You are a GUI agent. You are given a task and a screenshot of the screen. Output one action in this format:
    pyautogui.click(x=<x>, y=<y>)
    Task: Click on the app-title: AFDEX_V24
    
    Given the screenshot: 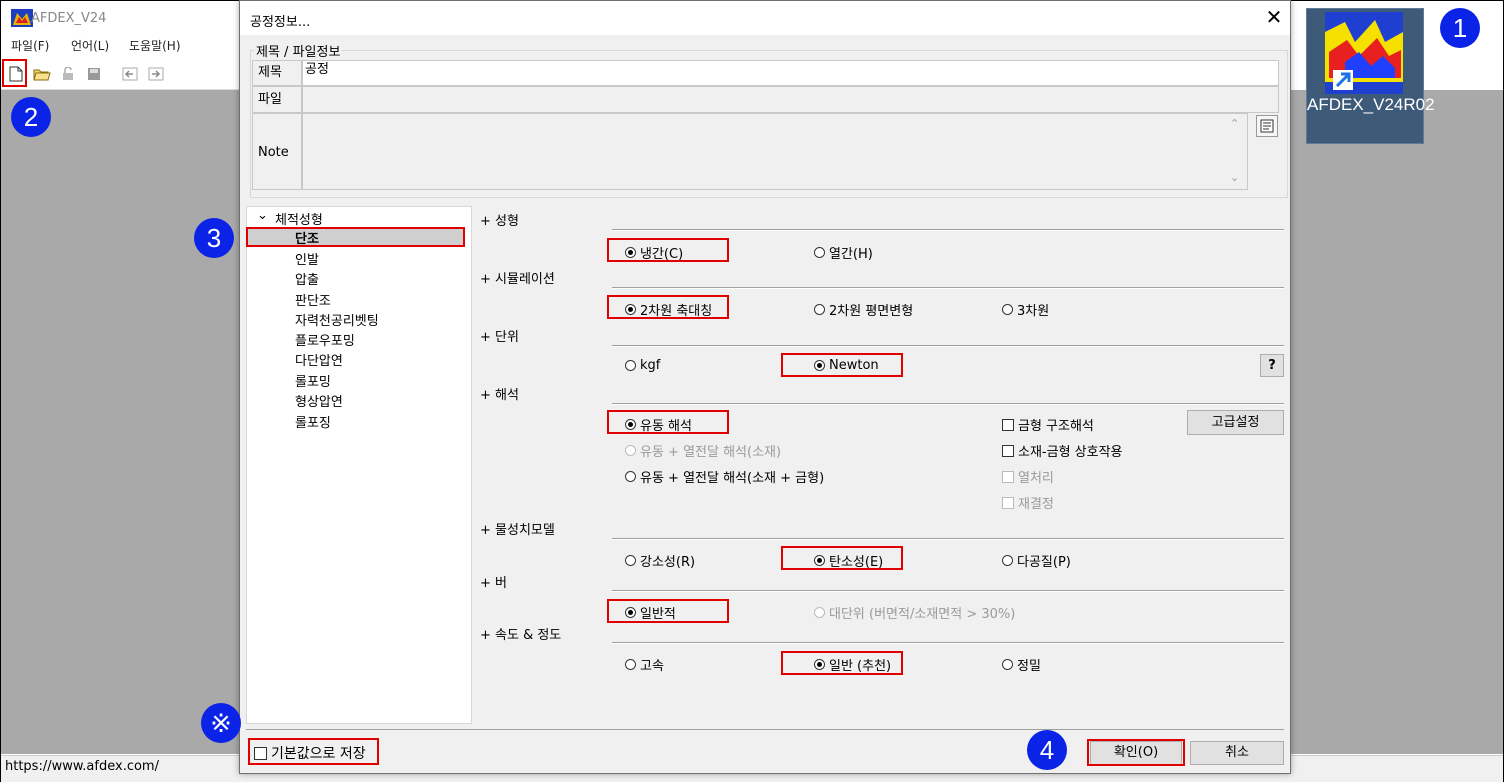 What is the action you would take?
    pyautogui.click(x=69, y=18)
    